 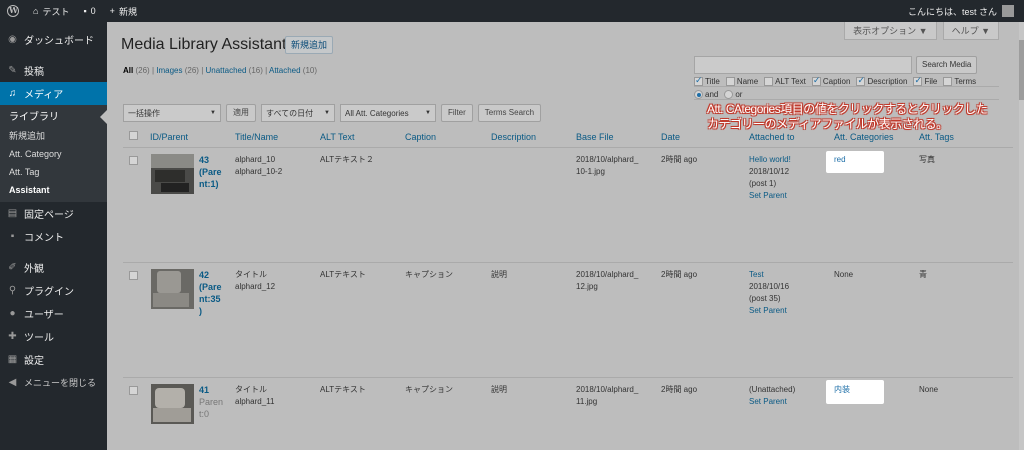 What do you see at coordinates (590, 171) in the screenshot?
I see `file-name: 10-1.jpg` at bounding box center [590, 171].